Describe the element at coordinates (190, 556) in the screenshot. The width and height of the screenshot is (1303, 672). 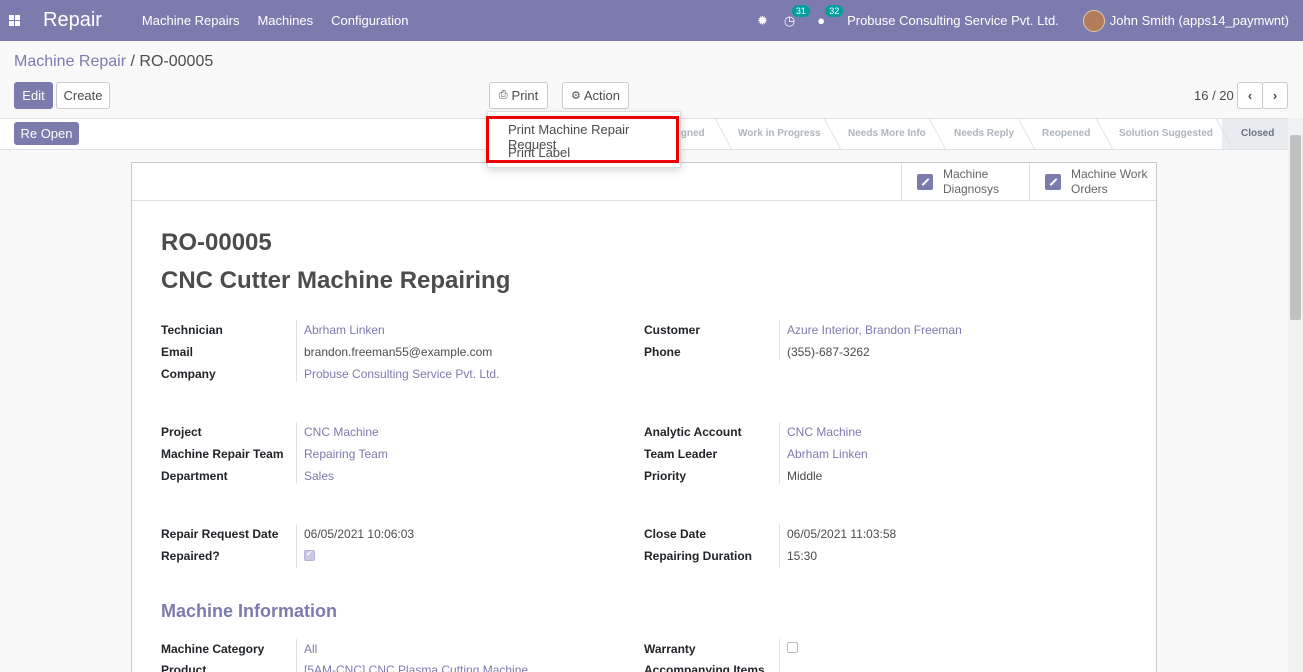
I see `repaired-label: Repaired?` at that location.